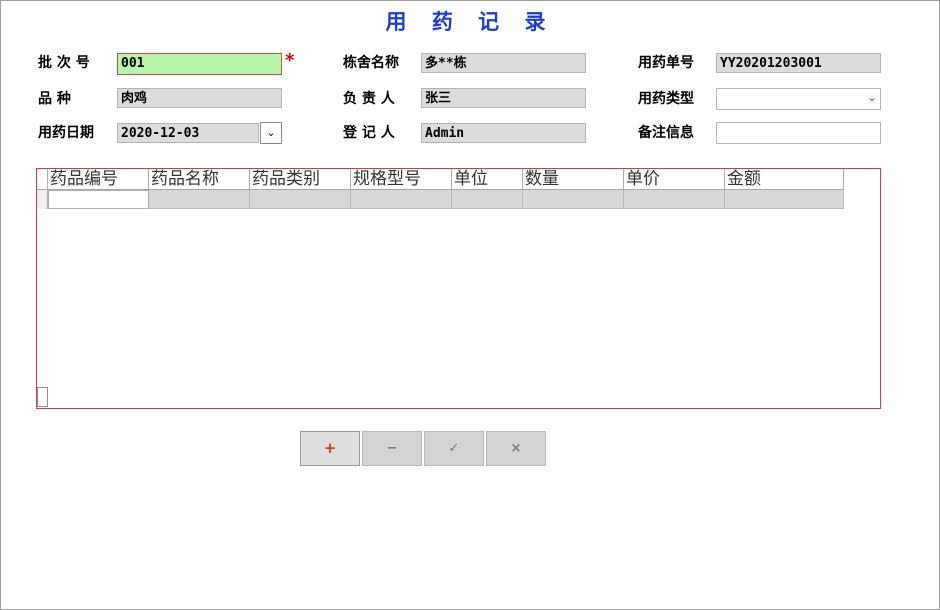 Image resolution: width=940 pixels, height=610 pixels. What do you see at coordinates (42, 179) in the screenshot?
I see `grid-corner` at bounding box center [42, 179].